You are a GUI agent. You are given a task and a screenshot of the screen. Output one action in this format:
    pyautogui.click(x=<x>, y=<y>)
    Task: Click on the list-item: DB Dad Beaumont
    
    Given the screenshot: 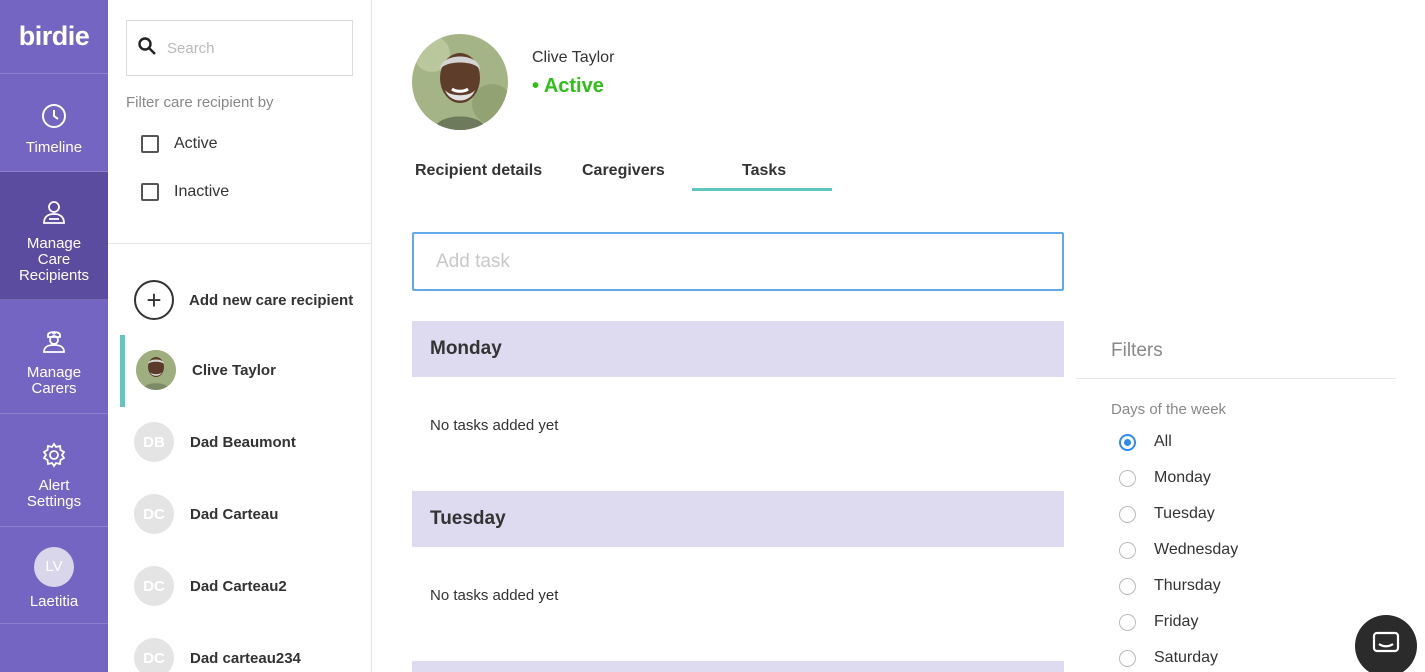 What is the action you would take?
    pyautogui.click(x=215, y=442)
    